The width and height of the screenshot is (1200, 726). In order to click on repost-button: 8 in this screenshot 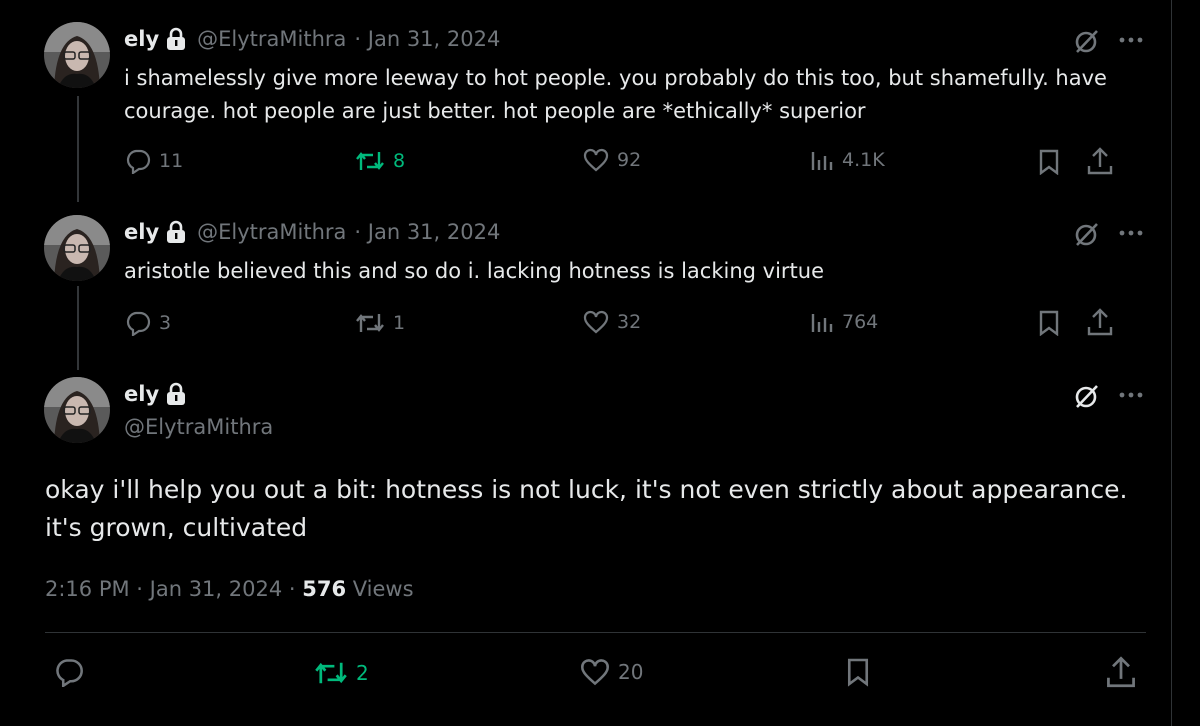, I will do `click(380, 161)`.